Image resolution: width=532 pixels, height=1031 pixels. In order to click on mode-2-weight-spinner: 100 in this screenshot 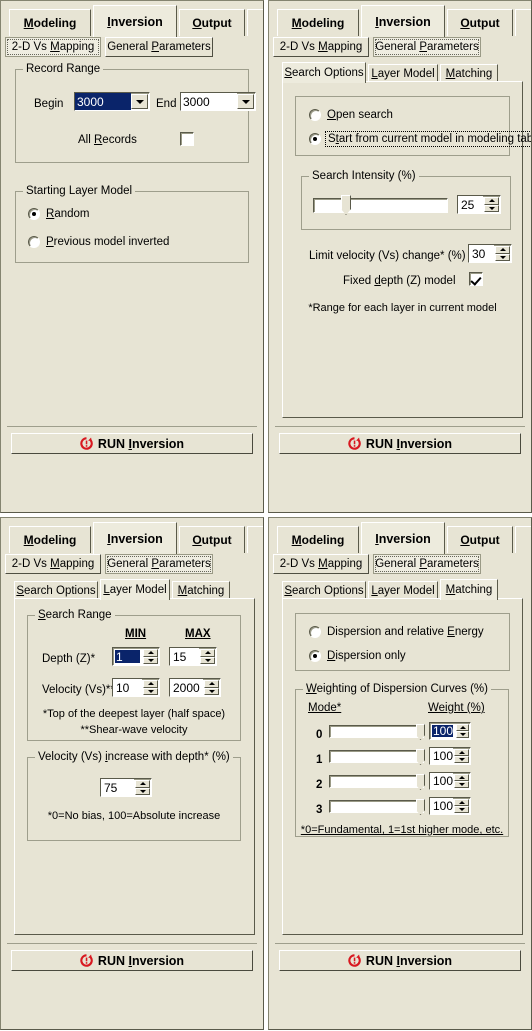, I will do `click(450, 781)`.